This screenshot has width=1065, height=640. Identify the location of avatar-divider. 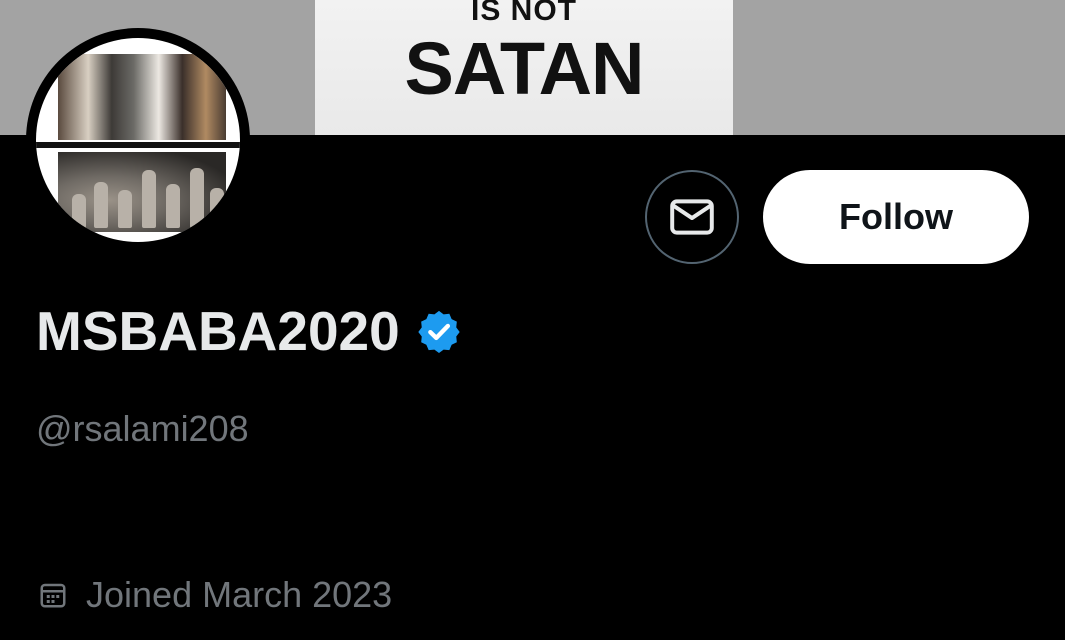
(138, 145).